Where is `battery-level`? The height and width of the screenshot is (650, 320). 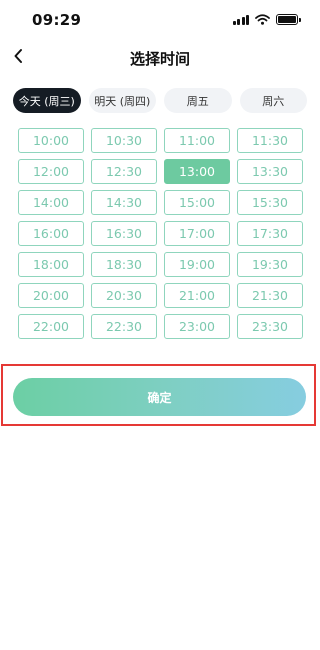 battery-level is located at coordinates (287, 19).